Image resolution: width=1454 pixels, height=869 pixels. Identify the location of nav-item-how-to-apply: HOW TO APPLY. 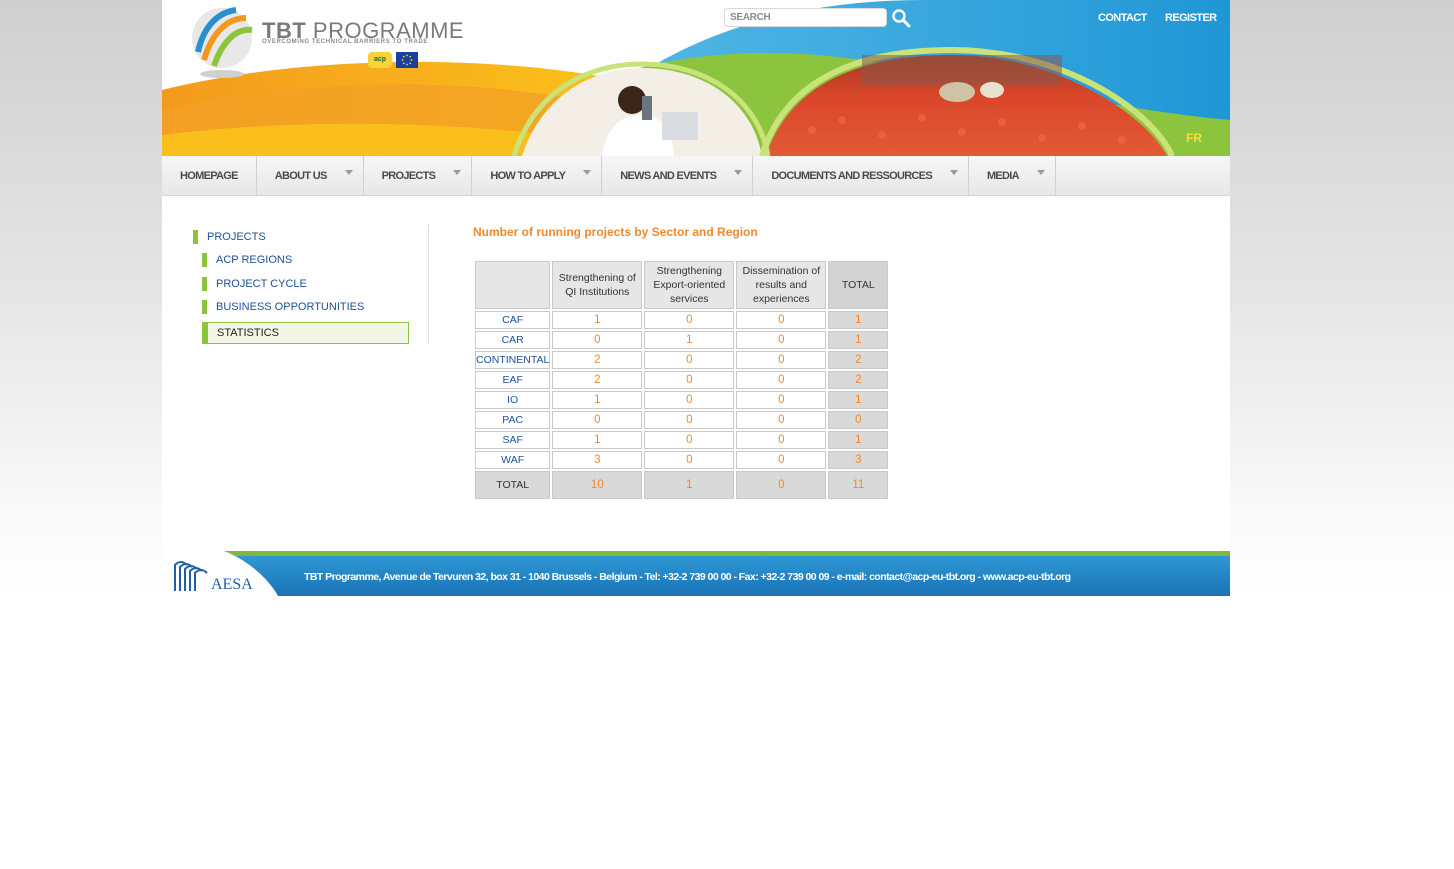
(537, 175).